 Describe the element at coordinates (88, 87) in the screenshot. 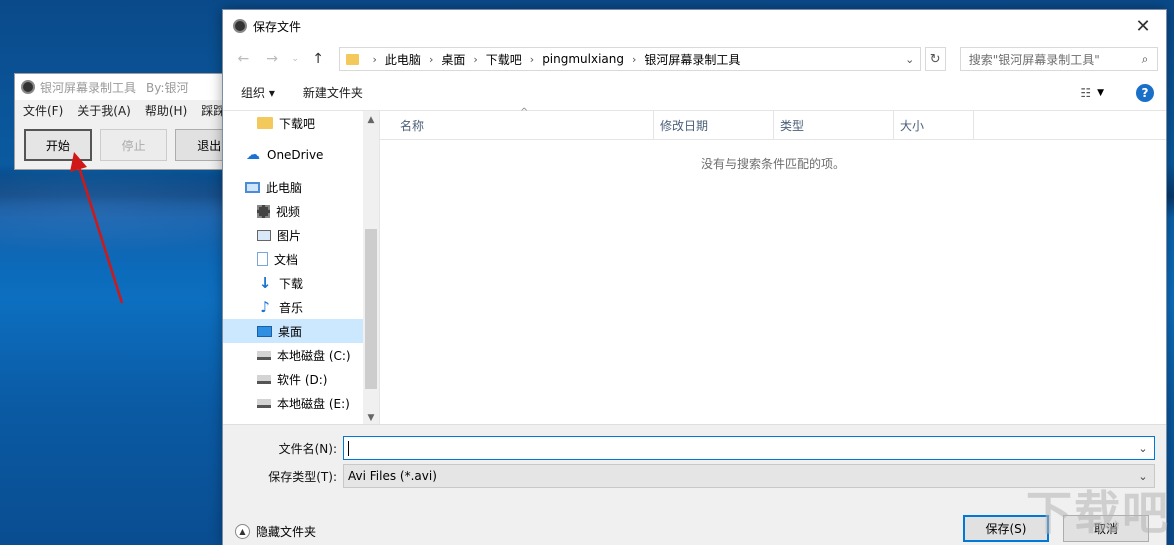

I see `app-title: 银河屏幕录制工具` at that location.